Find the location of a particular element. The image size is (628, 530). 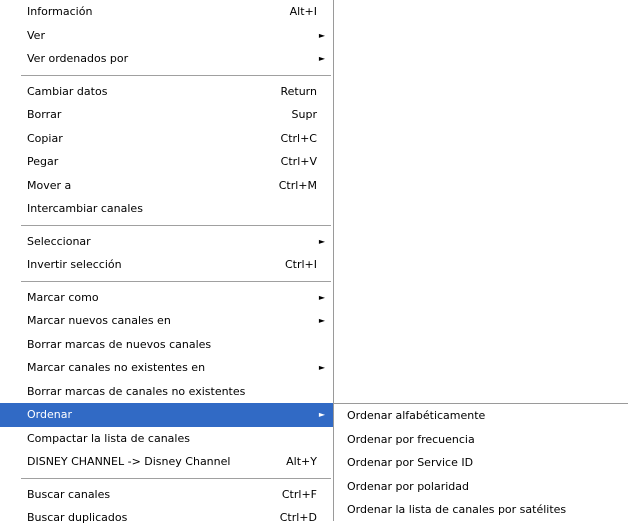

menu-item-label: Ver is located at coordinates (36, 35).